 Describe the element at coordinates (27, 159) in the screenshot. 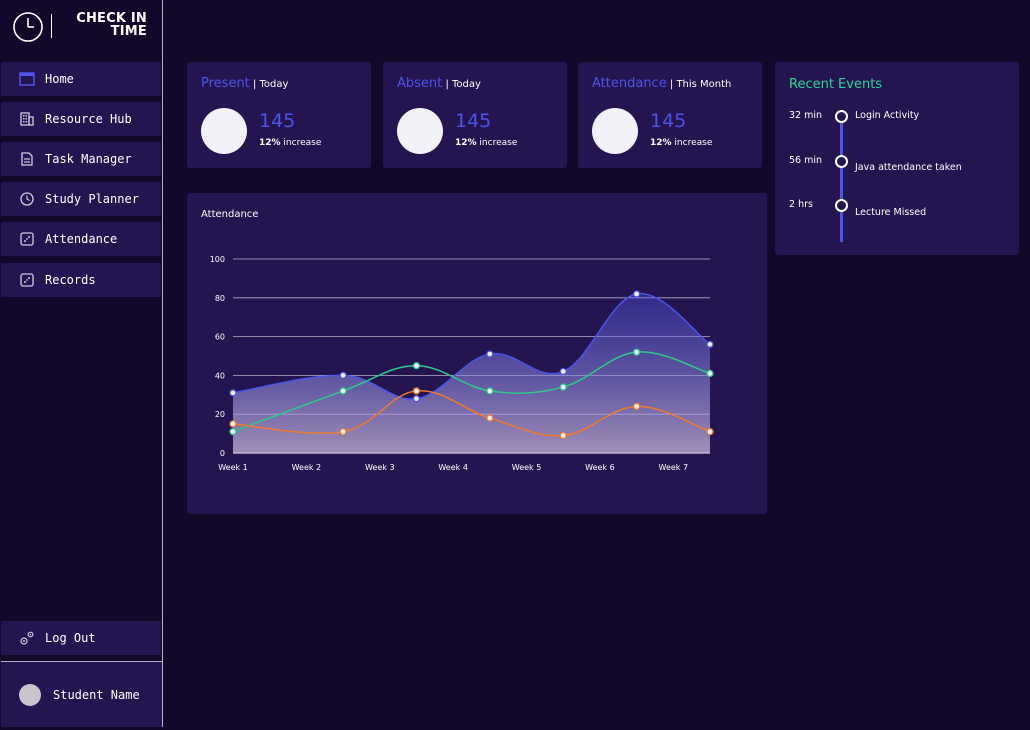

I see `document-icon` at that location.